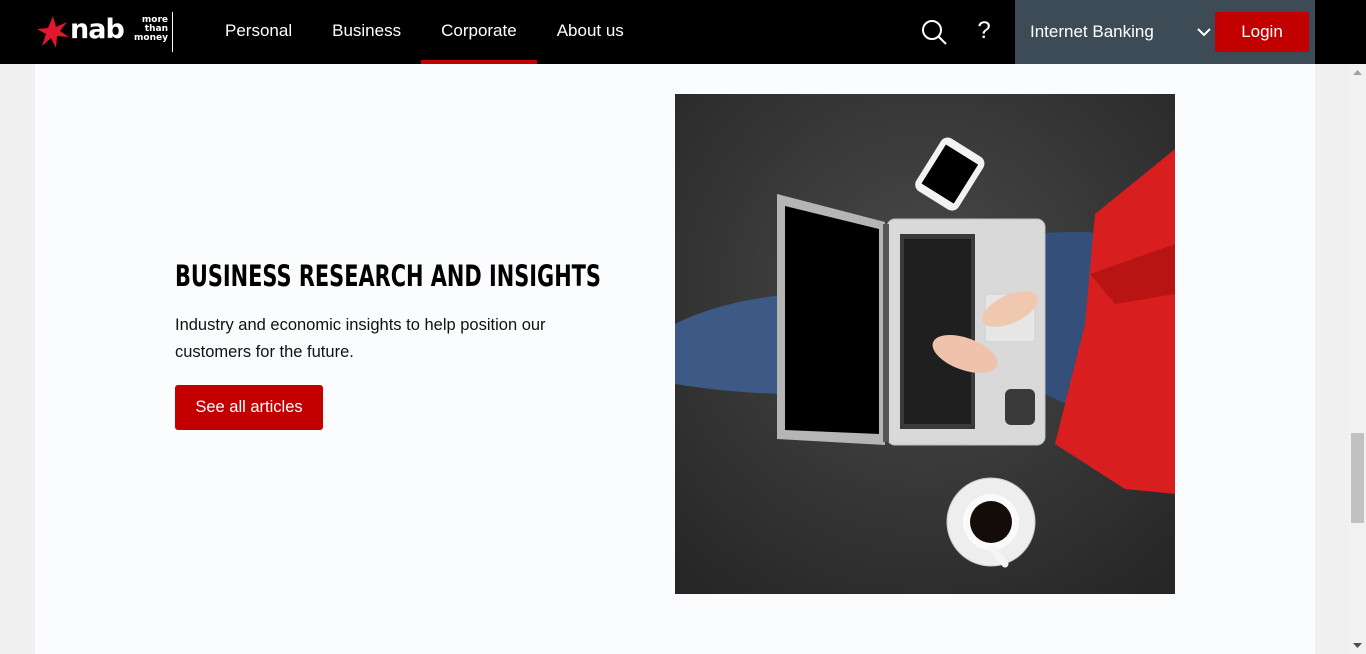 This screenshot has width=1366, height=654. Describe the element at coordinates (150, 29) in the screenshot. I see `logo-tagline: more than money` at that location.